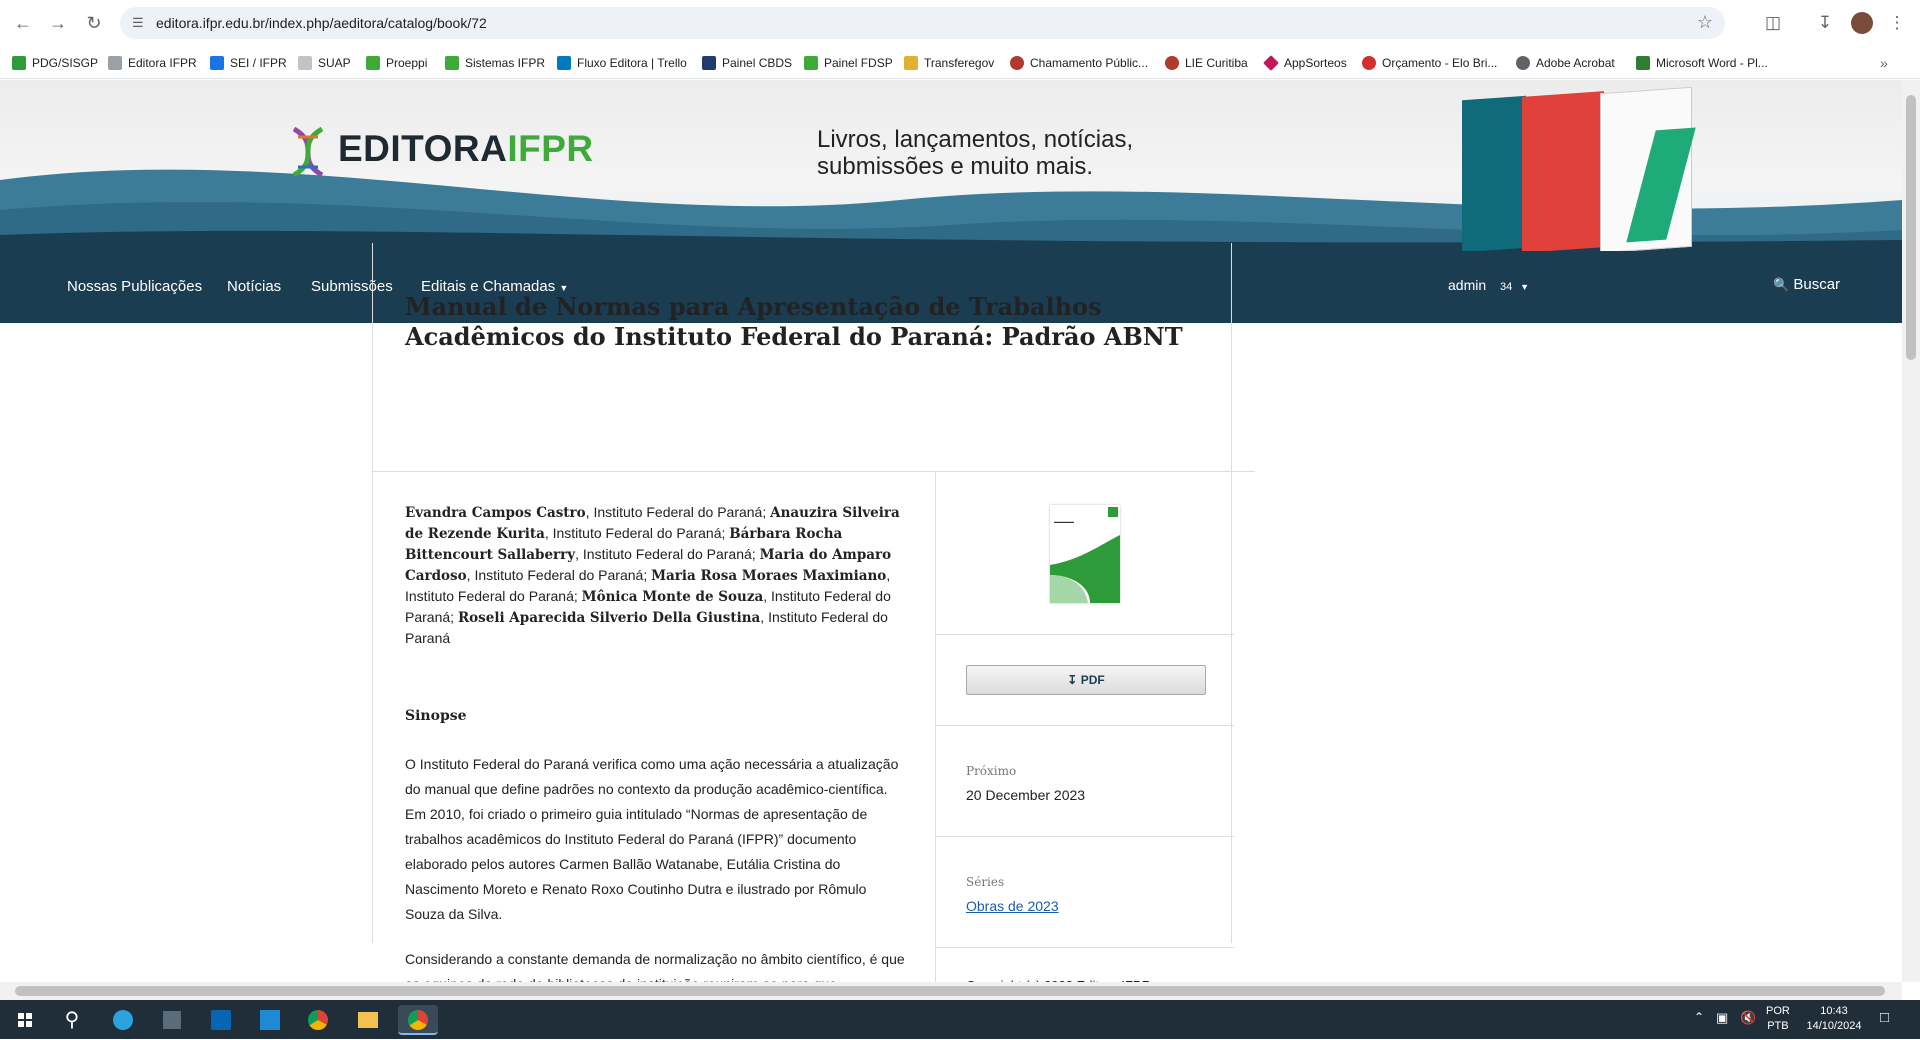 Image resolution: width=1920 pixels, height=1040 pixels. I want to click on series-link: Obras de 2023, so click(1012, 906).